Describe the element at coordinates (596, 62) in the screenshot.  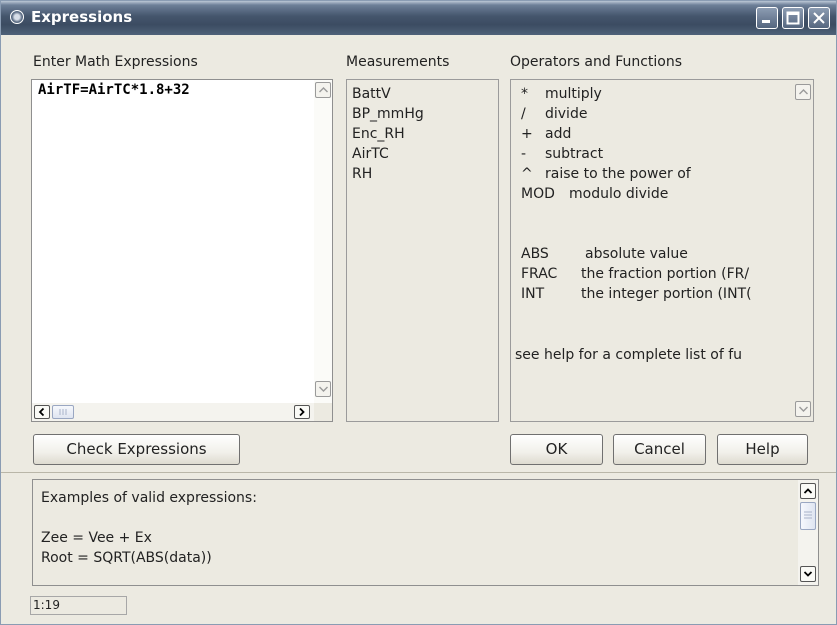
I see `operators-label: Operators and Functions` at that location.